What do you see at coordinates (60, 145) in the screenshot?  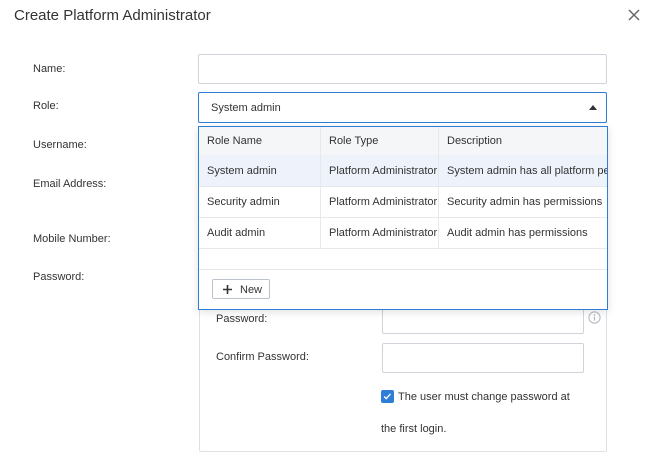 I see `username-label: Username:` at bounding box center [60, 145].